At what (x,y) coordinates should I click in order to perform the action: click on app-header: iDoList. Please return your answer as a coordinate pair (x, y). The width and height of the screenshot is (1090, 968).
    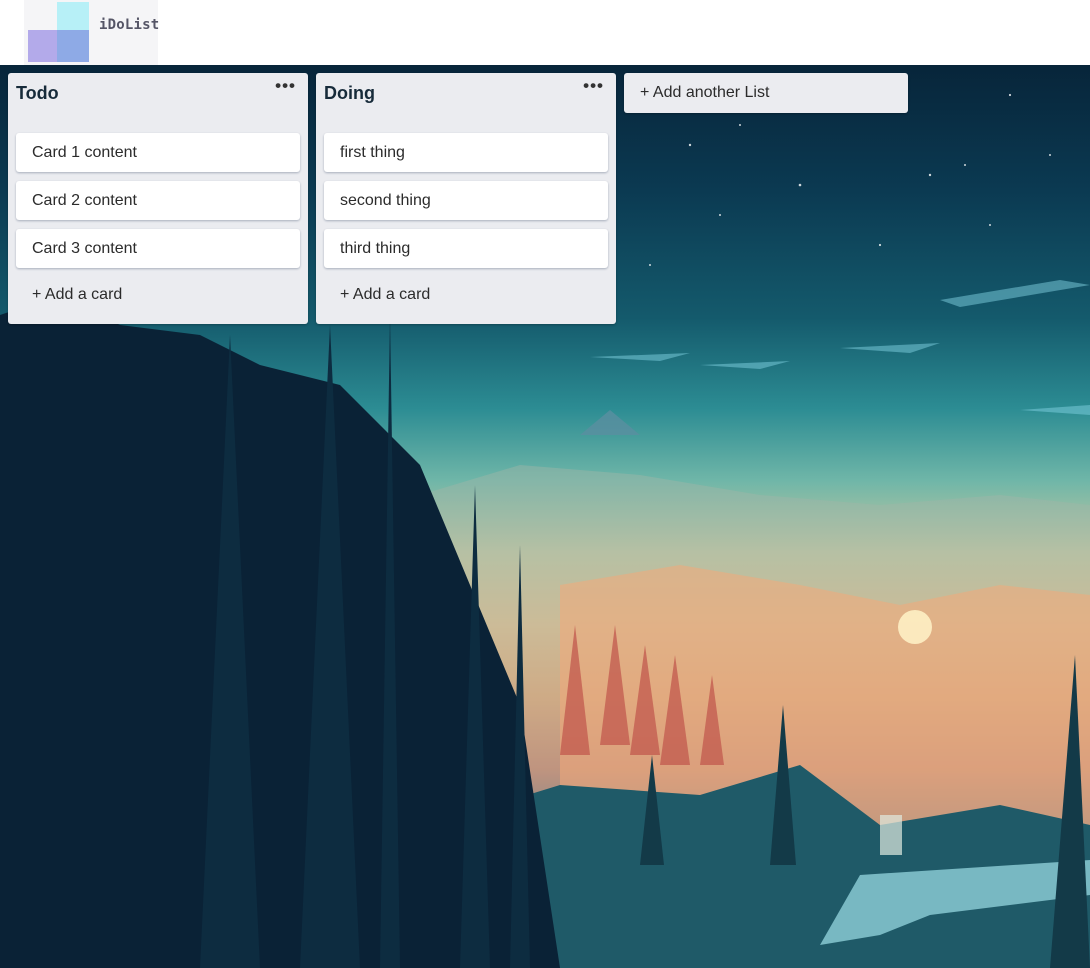
    Looking at the image, I should click on (545, 32).